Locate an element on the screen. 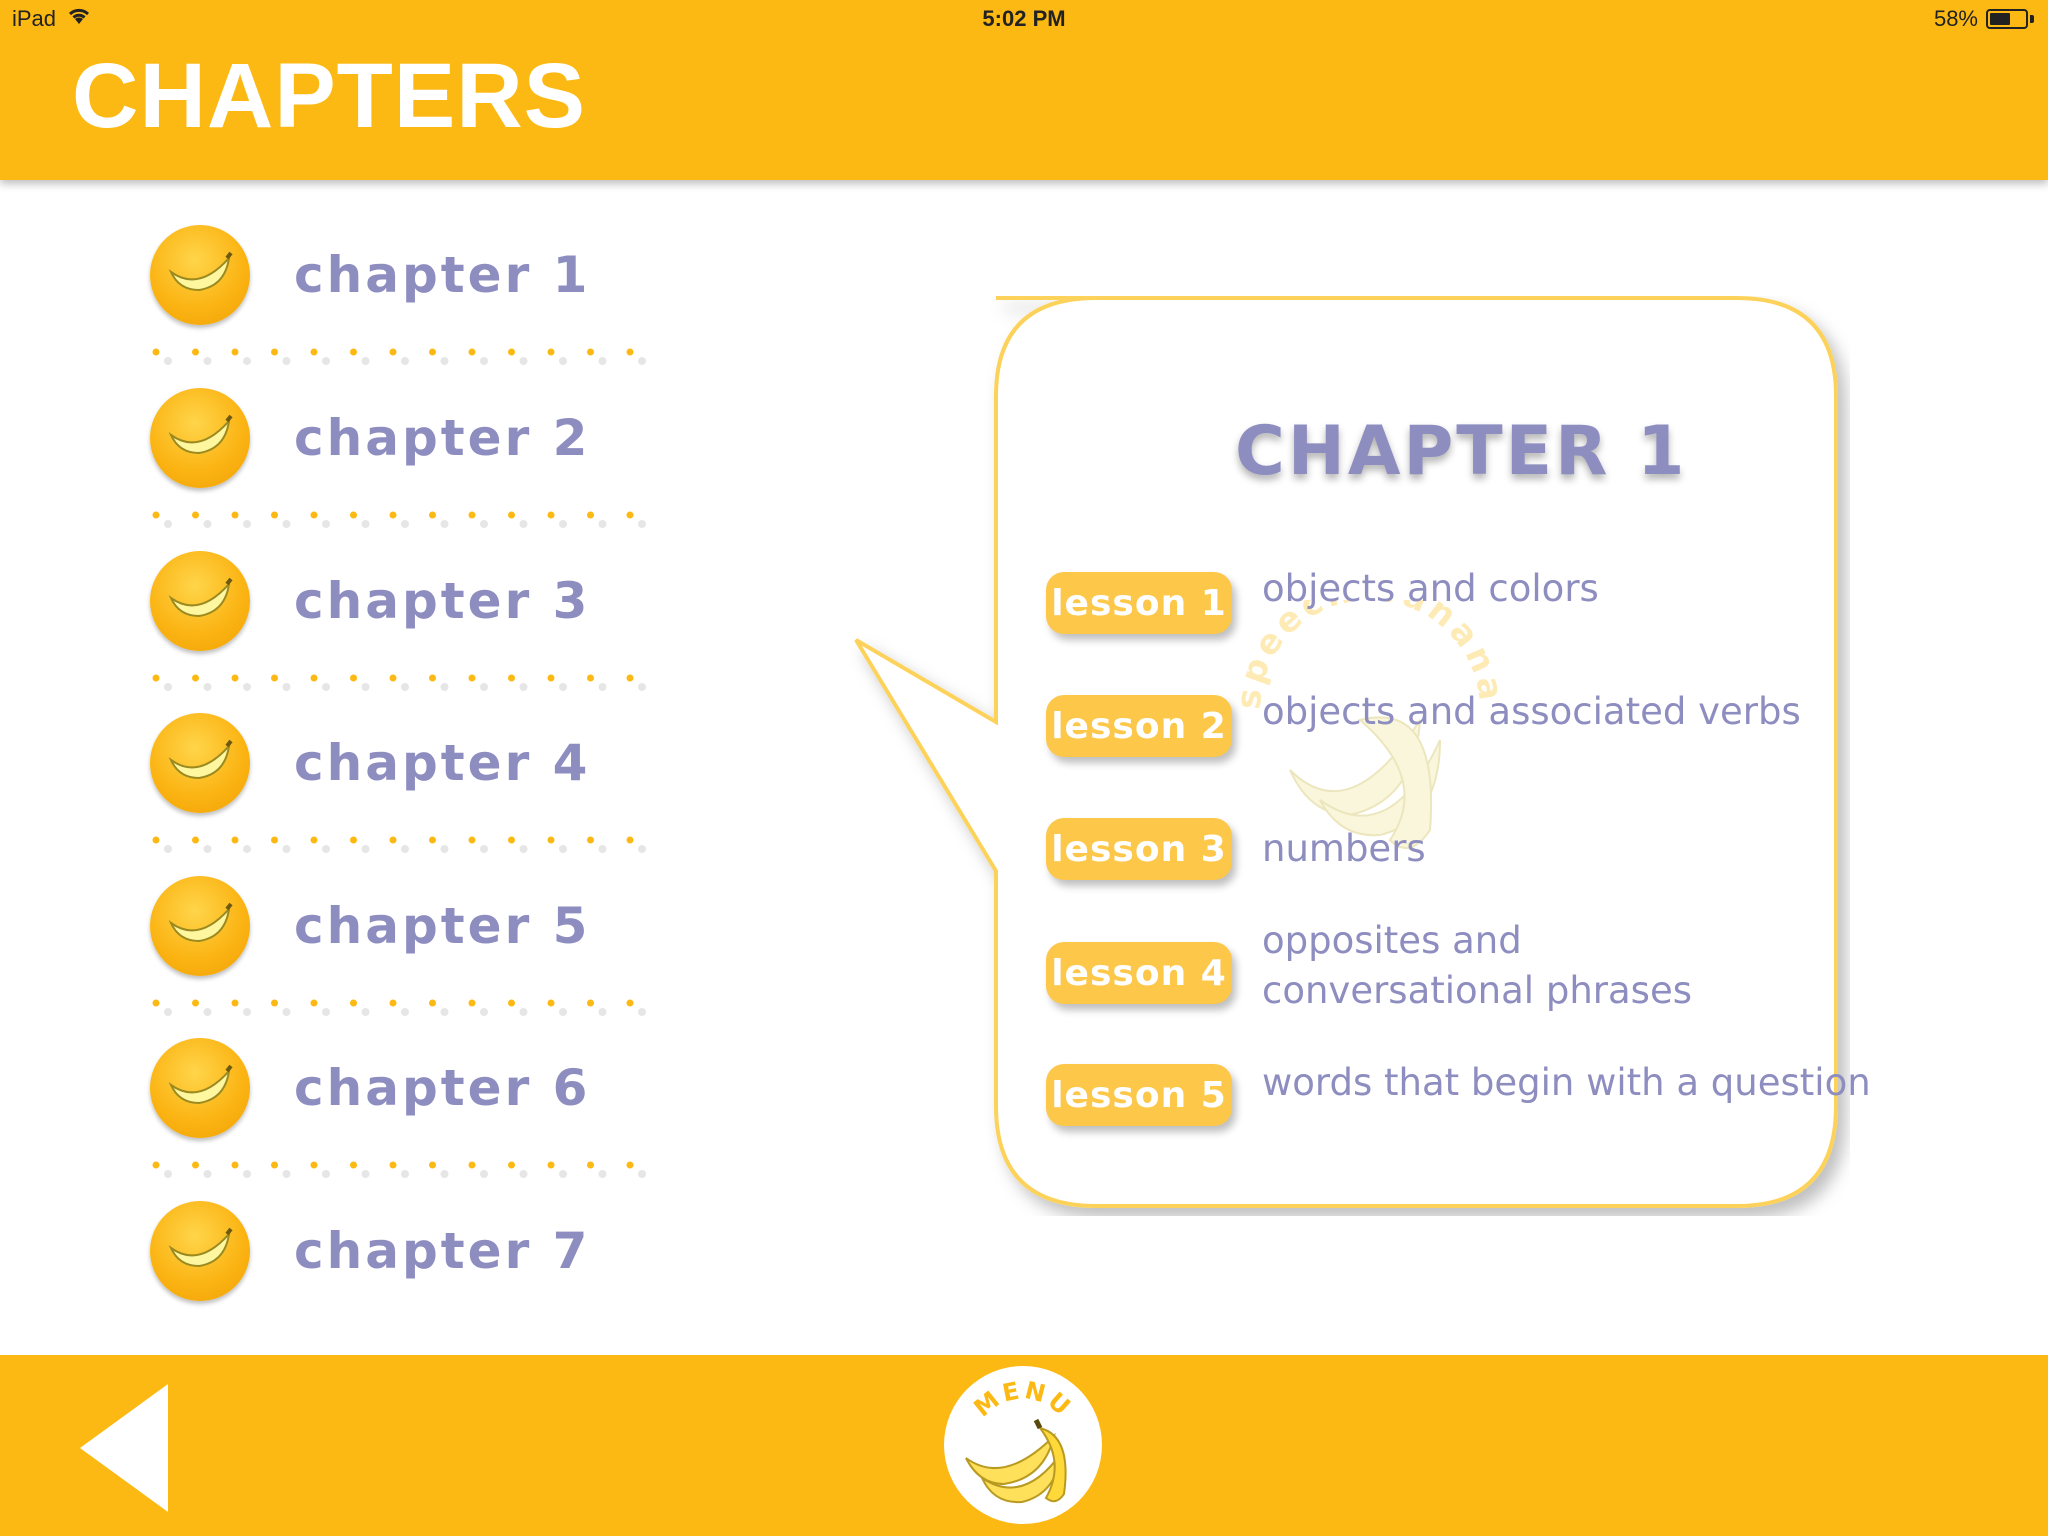  lesson-3-button: lesson 3 is located at coordinates (1139, 849).